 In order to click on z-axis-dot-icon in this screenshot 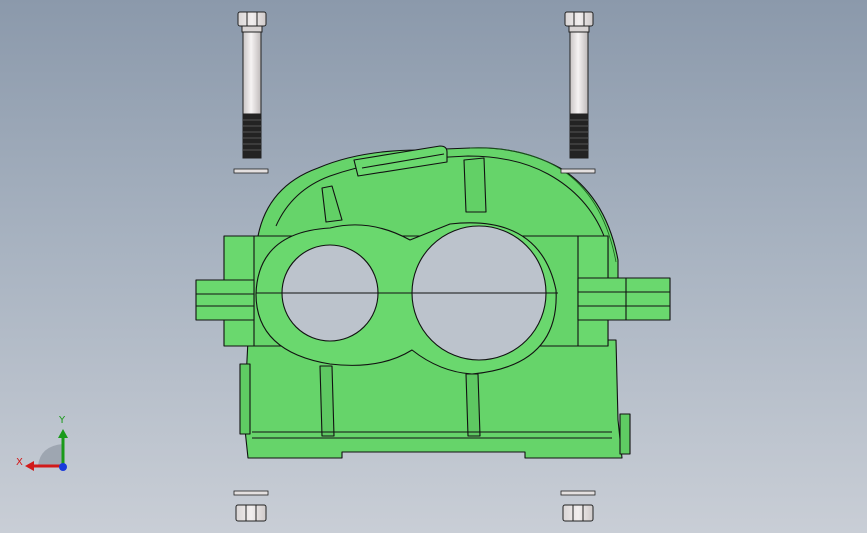, I will do `click(63, 467)`.